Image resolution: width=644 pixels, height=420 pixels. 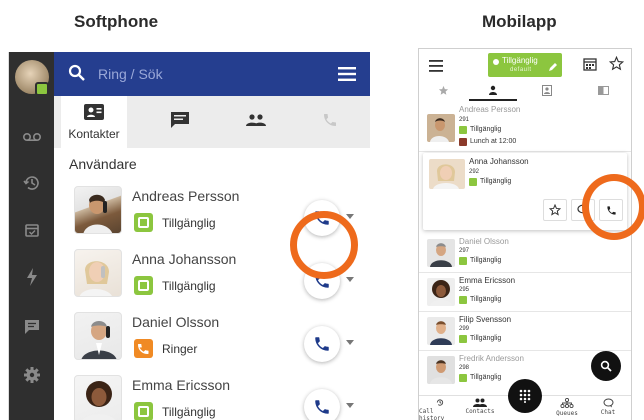 I want to click on search-input, so click(x=198, y=74).